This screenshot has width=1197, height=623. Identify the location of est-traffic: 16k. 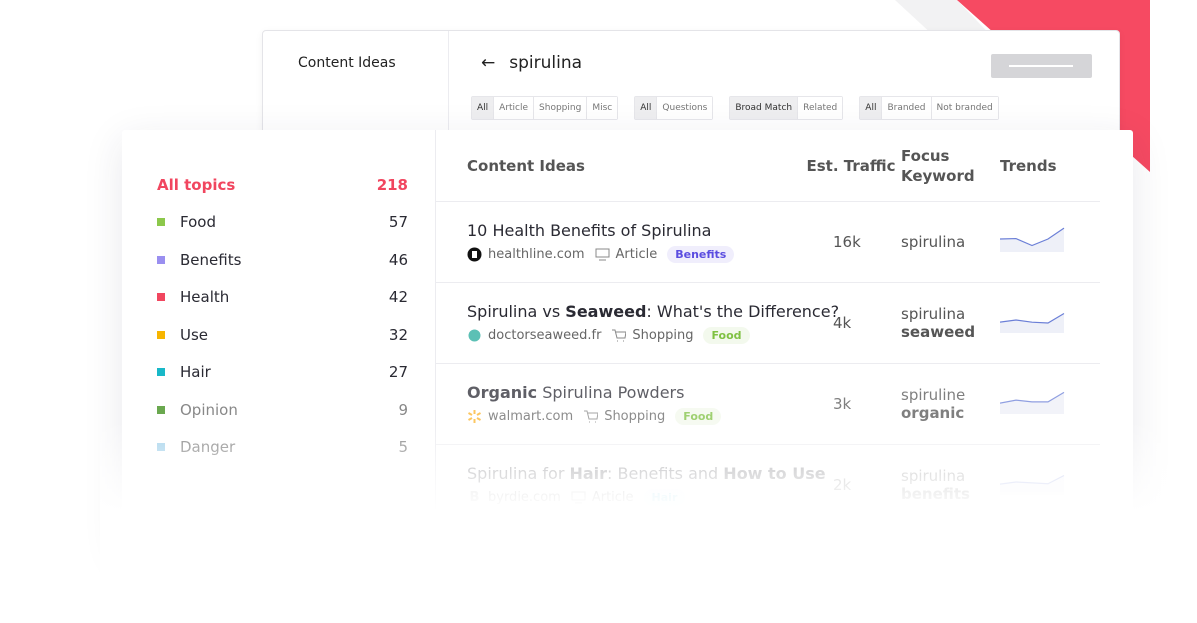
(847, 242).